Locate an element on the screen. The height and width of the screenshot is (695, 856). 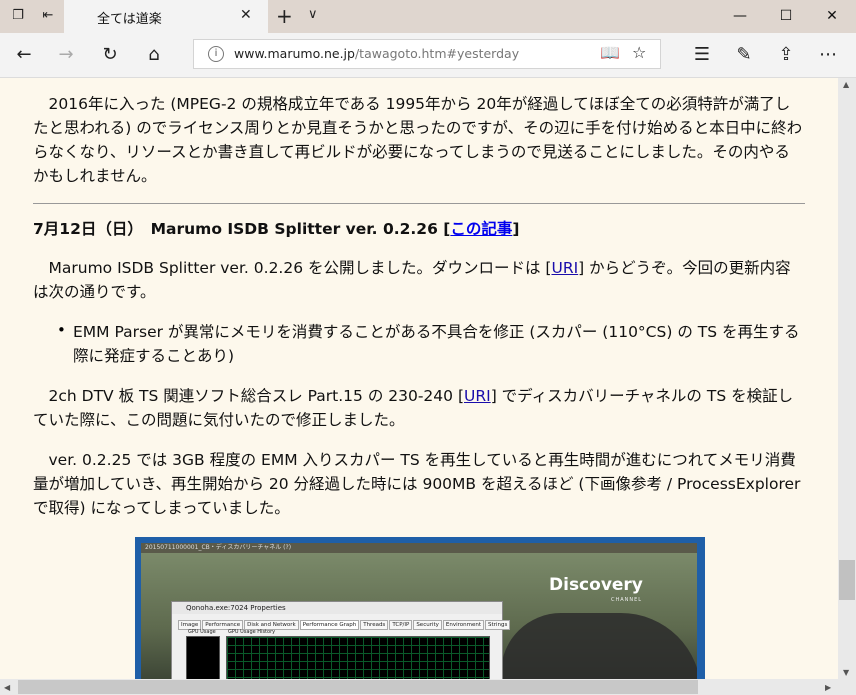
thread-uri-link: URI is located at coordinates (477, 396).